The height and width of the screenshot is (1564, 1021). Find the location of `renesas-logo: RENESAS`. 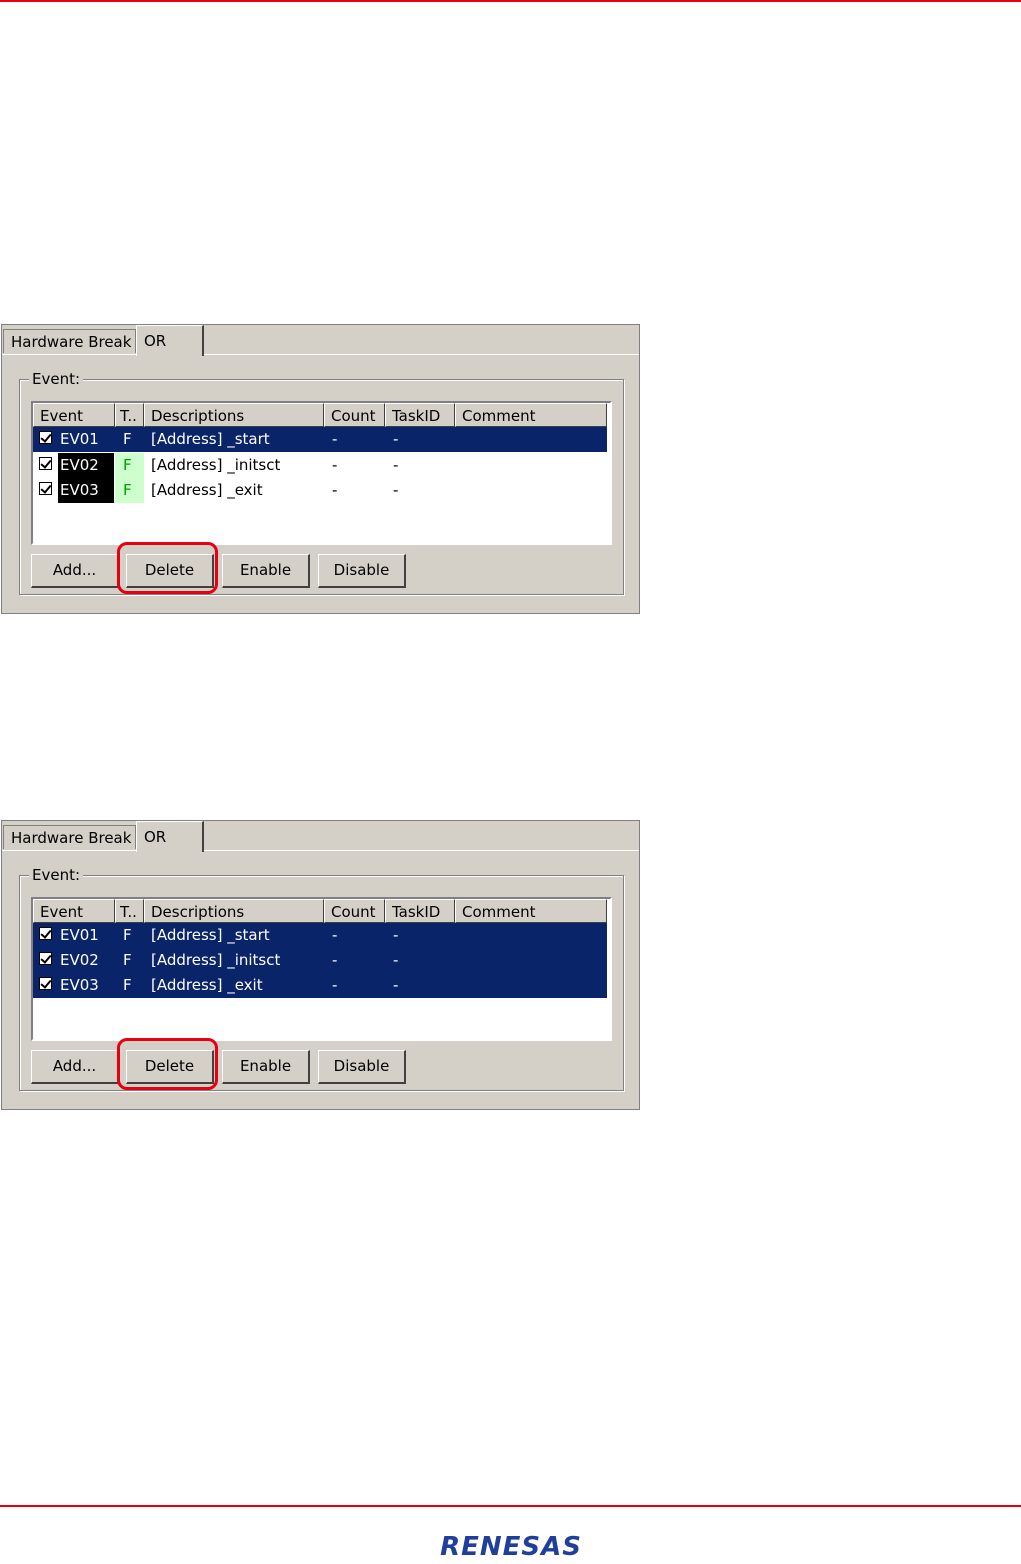

renesas-logo: RENESAS is located at coordinates (511, 1547).